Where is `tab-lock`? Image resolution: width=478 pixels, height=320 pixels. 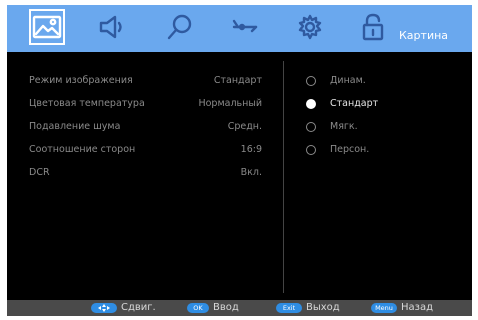 tab-lock is located at coordinates (373, 27).